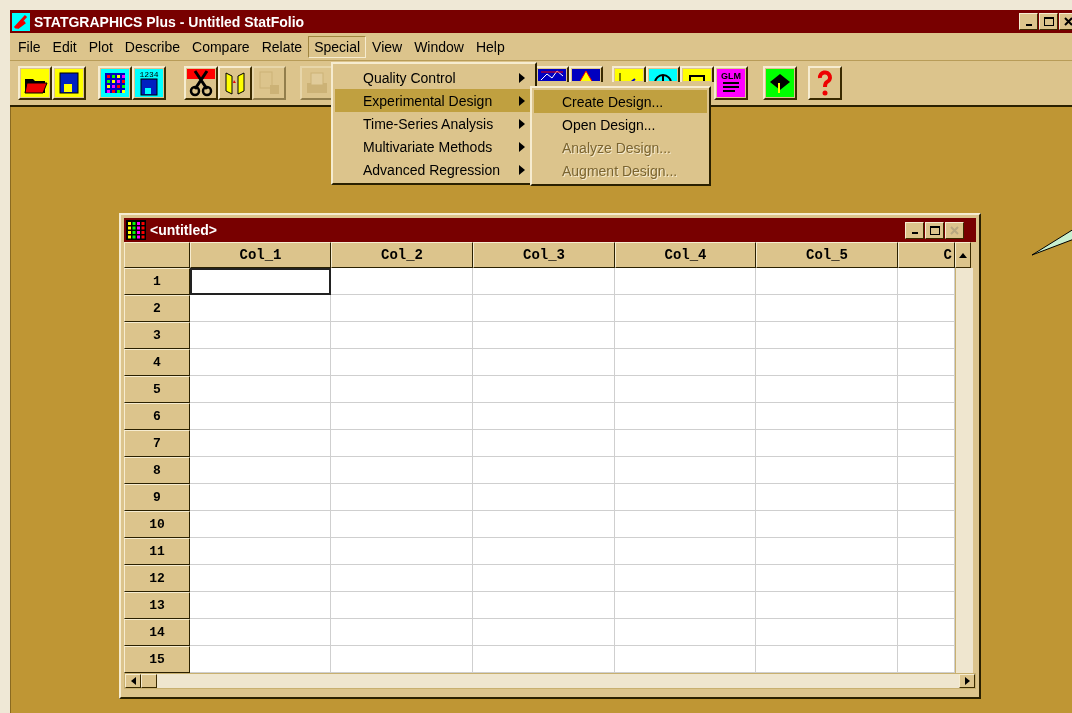 Image resolution: width=1072 pixels, height=713 pixels. I want to click on column-header: Col_5, so click(827, 255).